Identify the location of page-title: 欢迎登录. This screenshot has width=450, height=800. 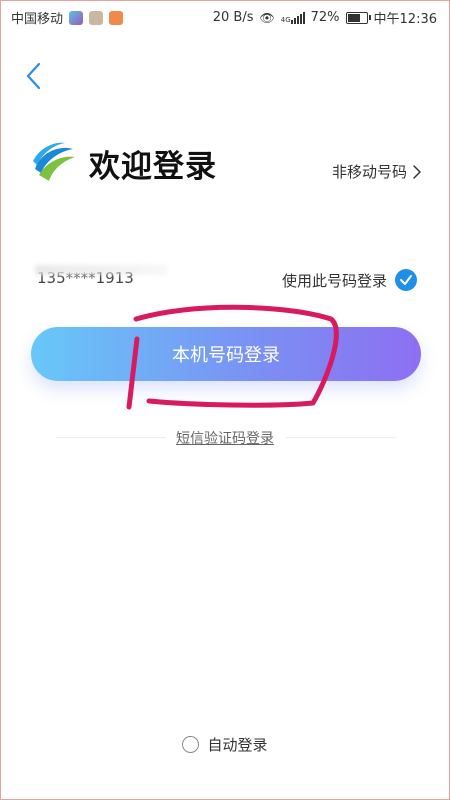
(153, 167).